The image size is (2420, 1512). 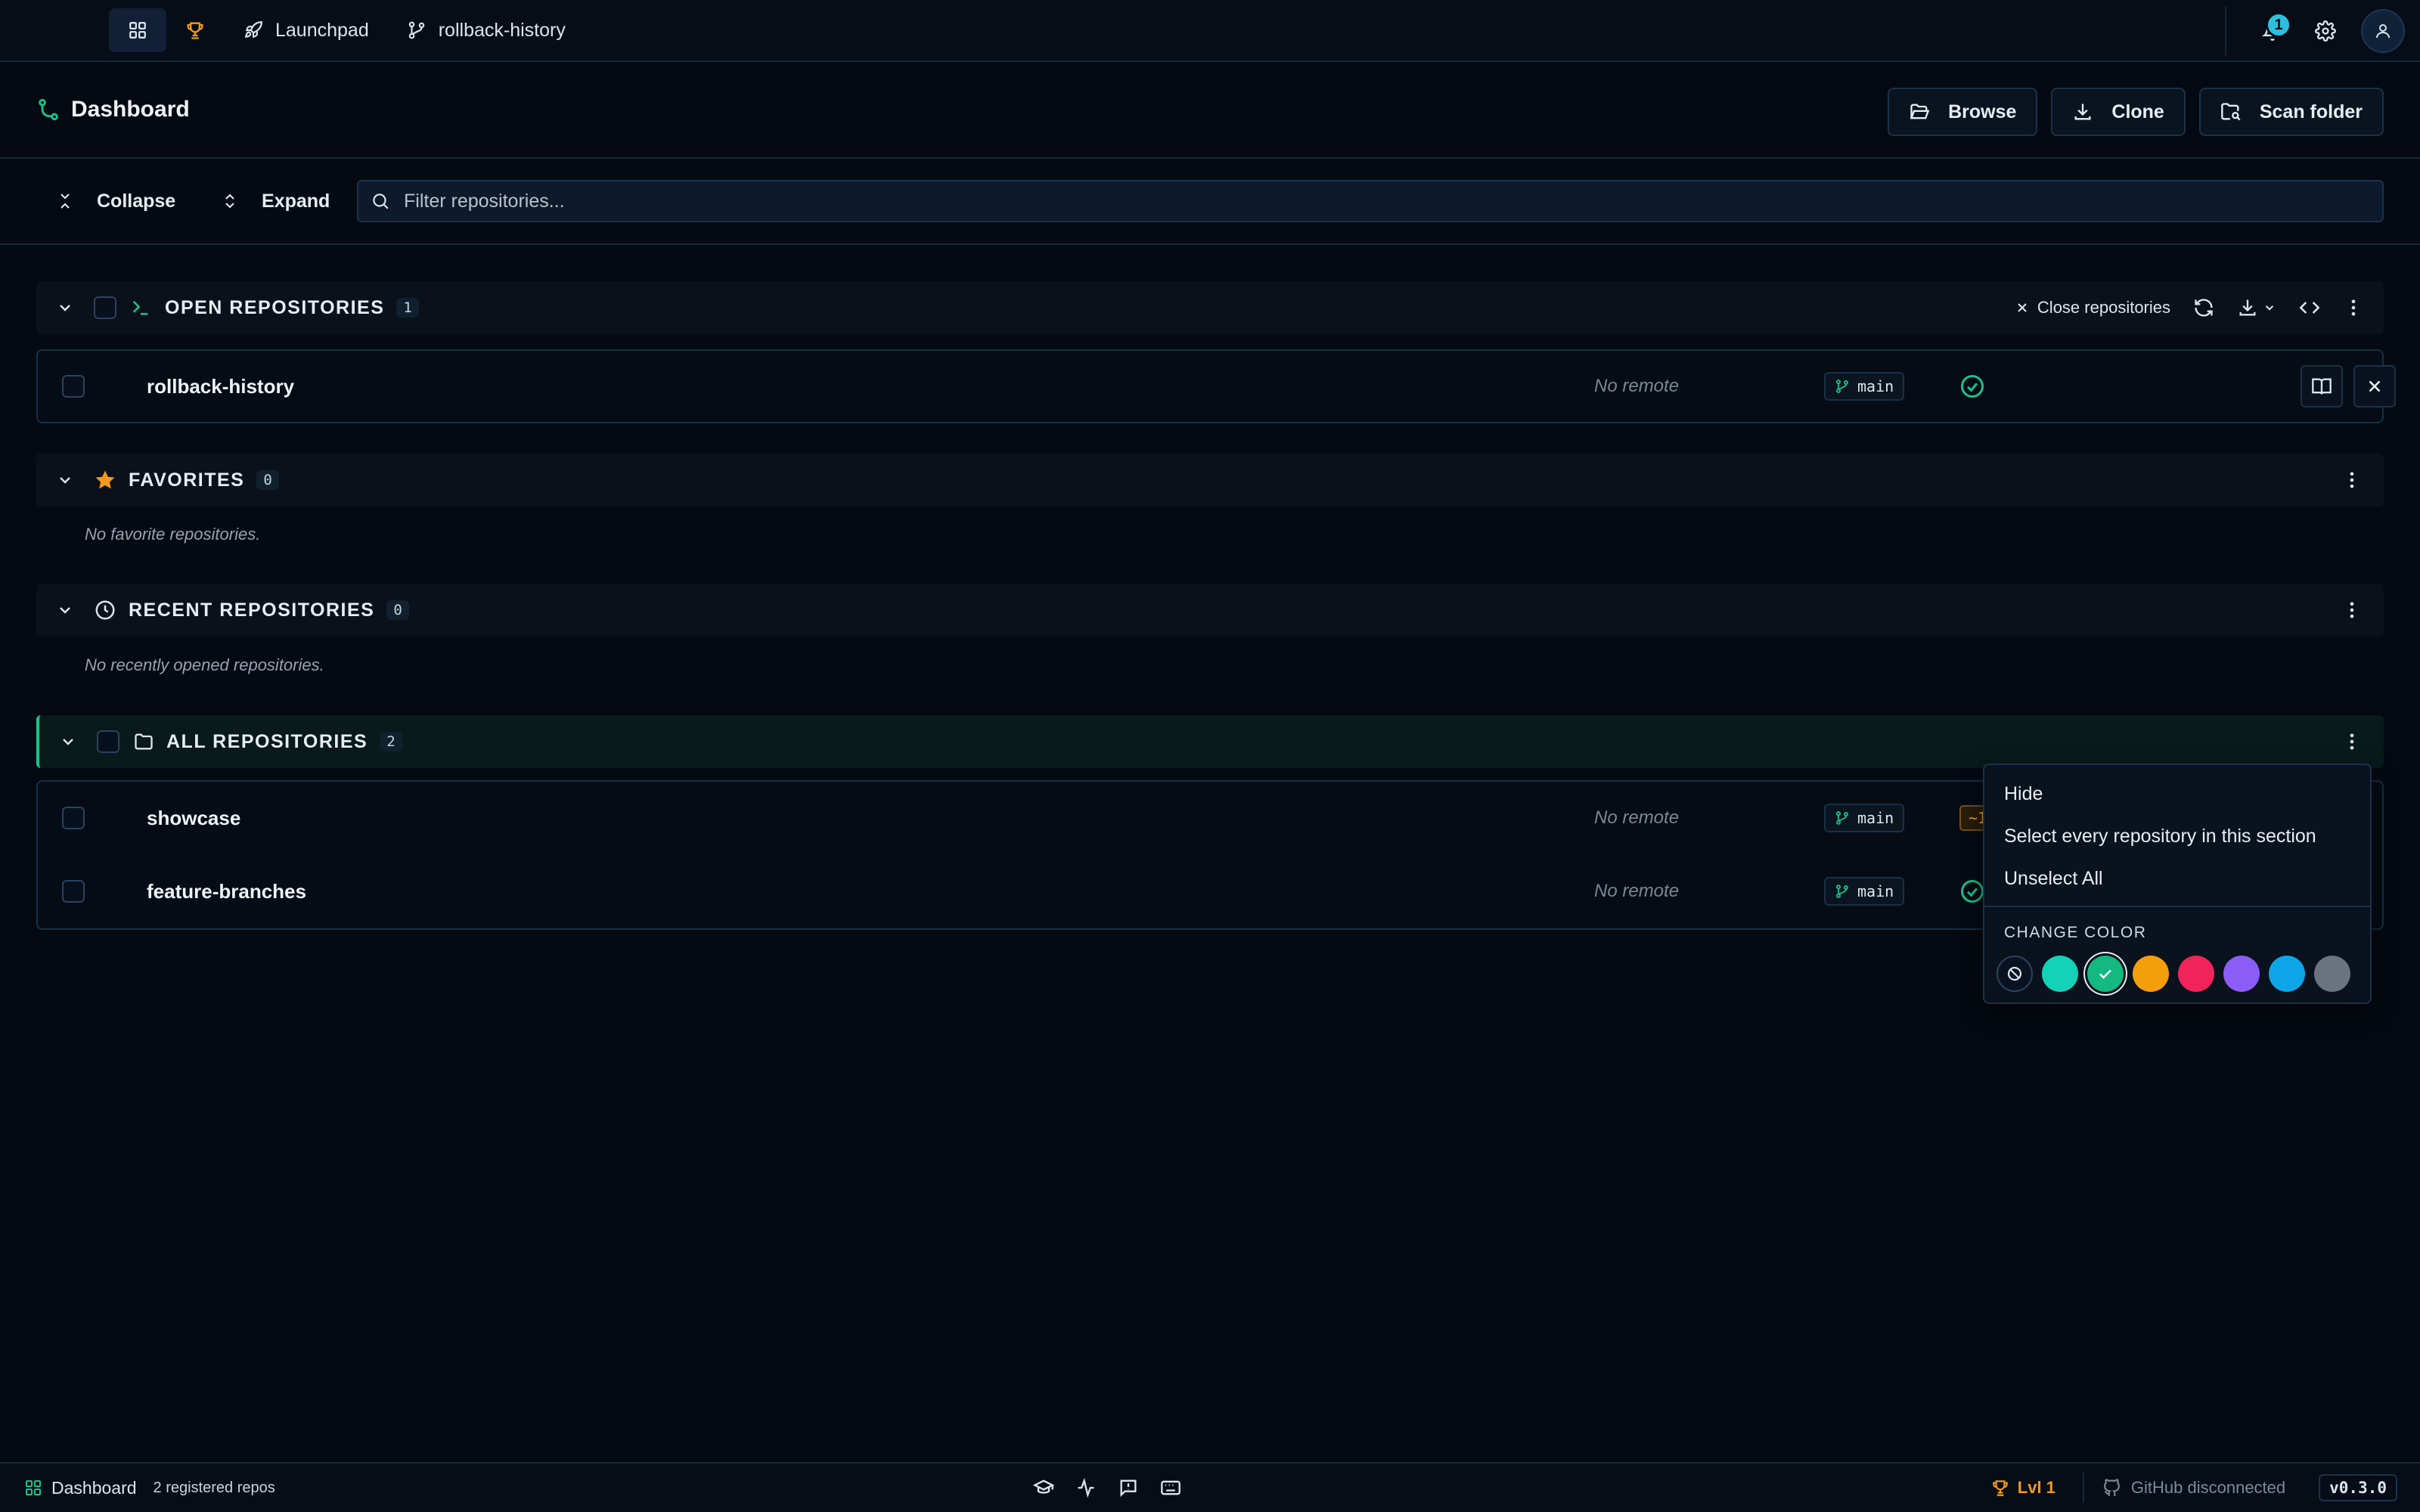 I want to click on scan-folder-button: Scan folder, so click(x=2291, y=112).